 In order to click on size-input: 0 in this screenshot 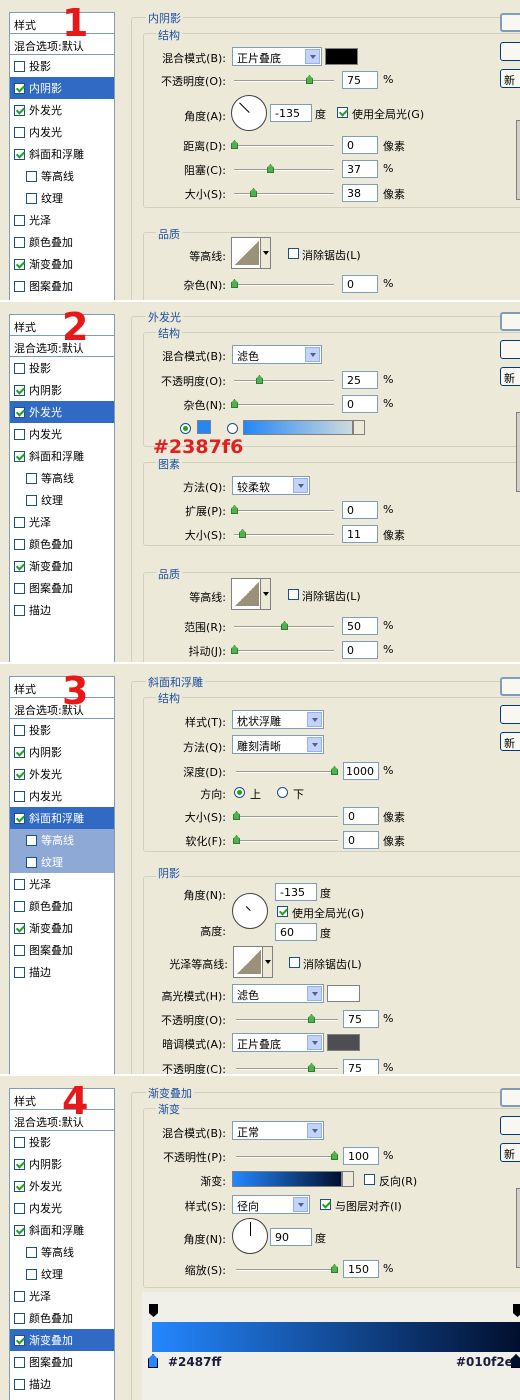, I will do `click(361, 816)`.